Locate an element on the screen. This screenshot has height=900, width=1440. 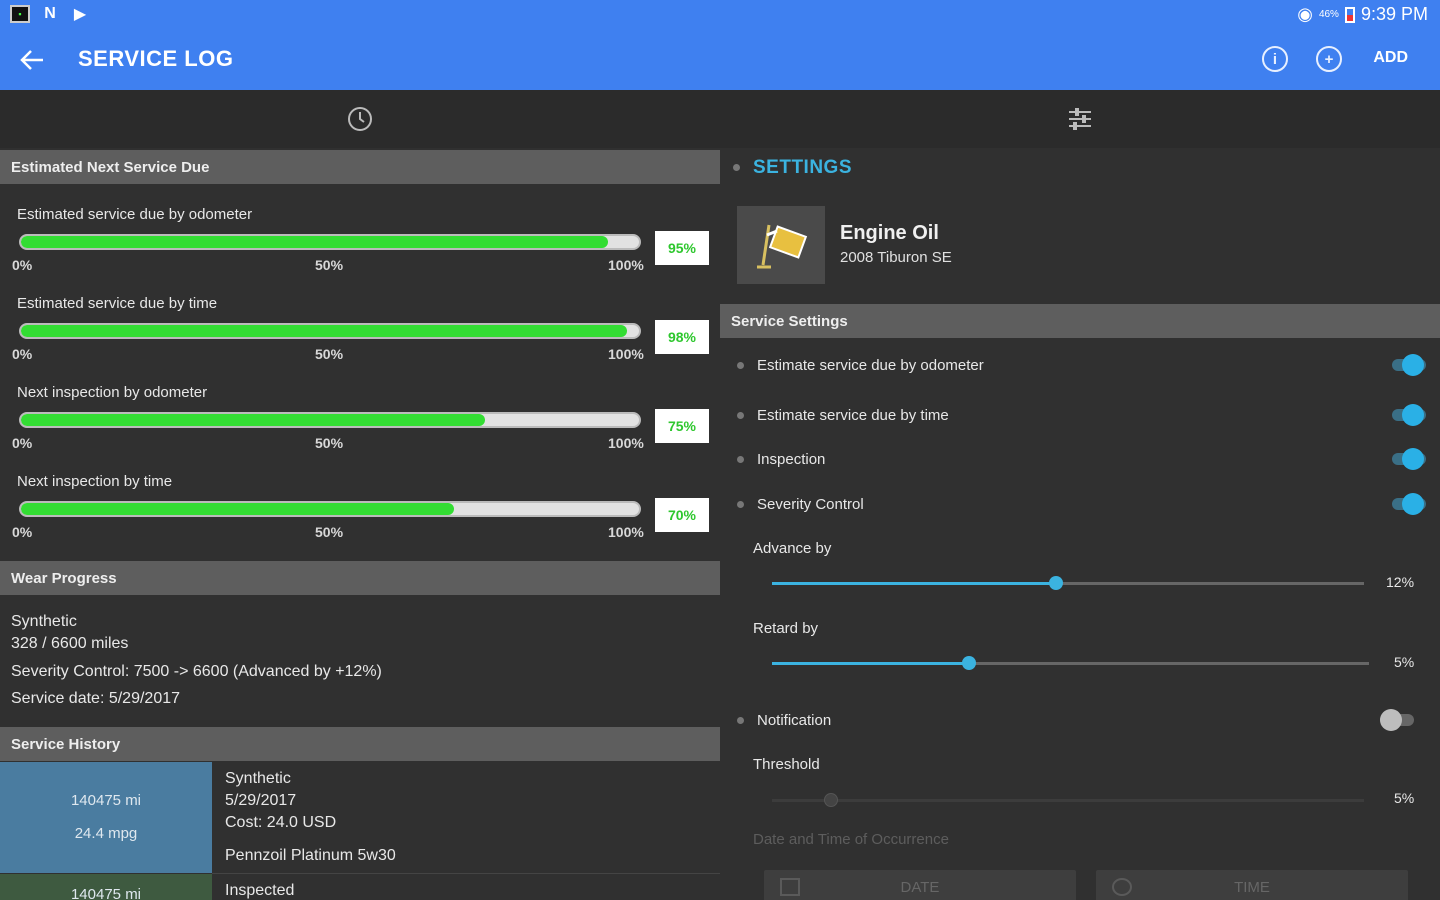
item-vehicle: 2008 Tiburon SE is located at coordinates (896, 257).